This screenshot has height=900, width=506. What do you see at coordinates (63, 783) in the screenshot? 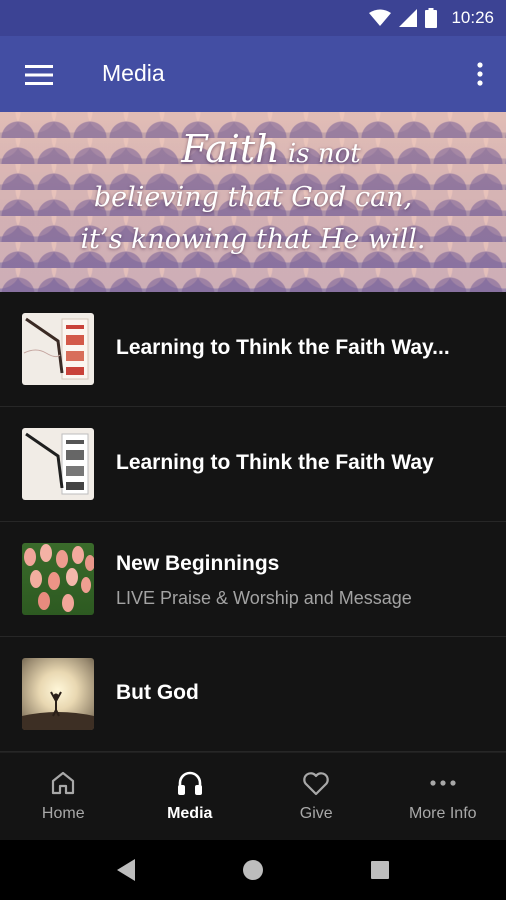
I see `home-icon` at bounding box center [63, 783].